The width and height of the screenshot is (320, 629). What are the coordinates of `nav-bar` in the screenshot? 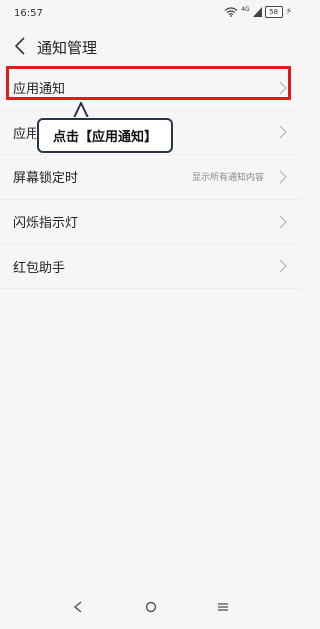 It's located at (151, 607).